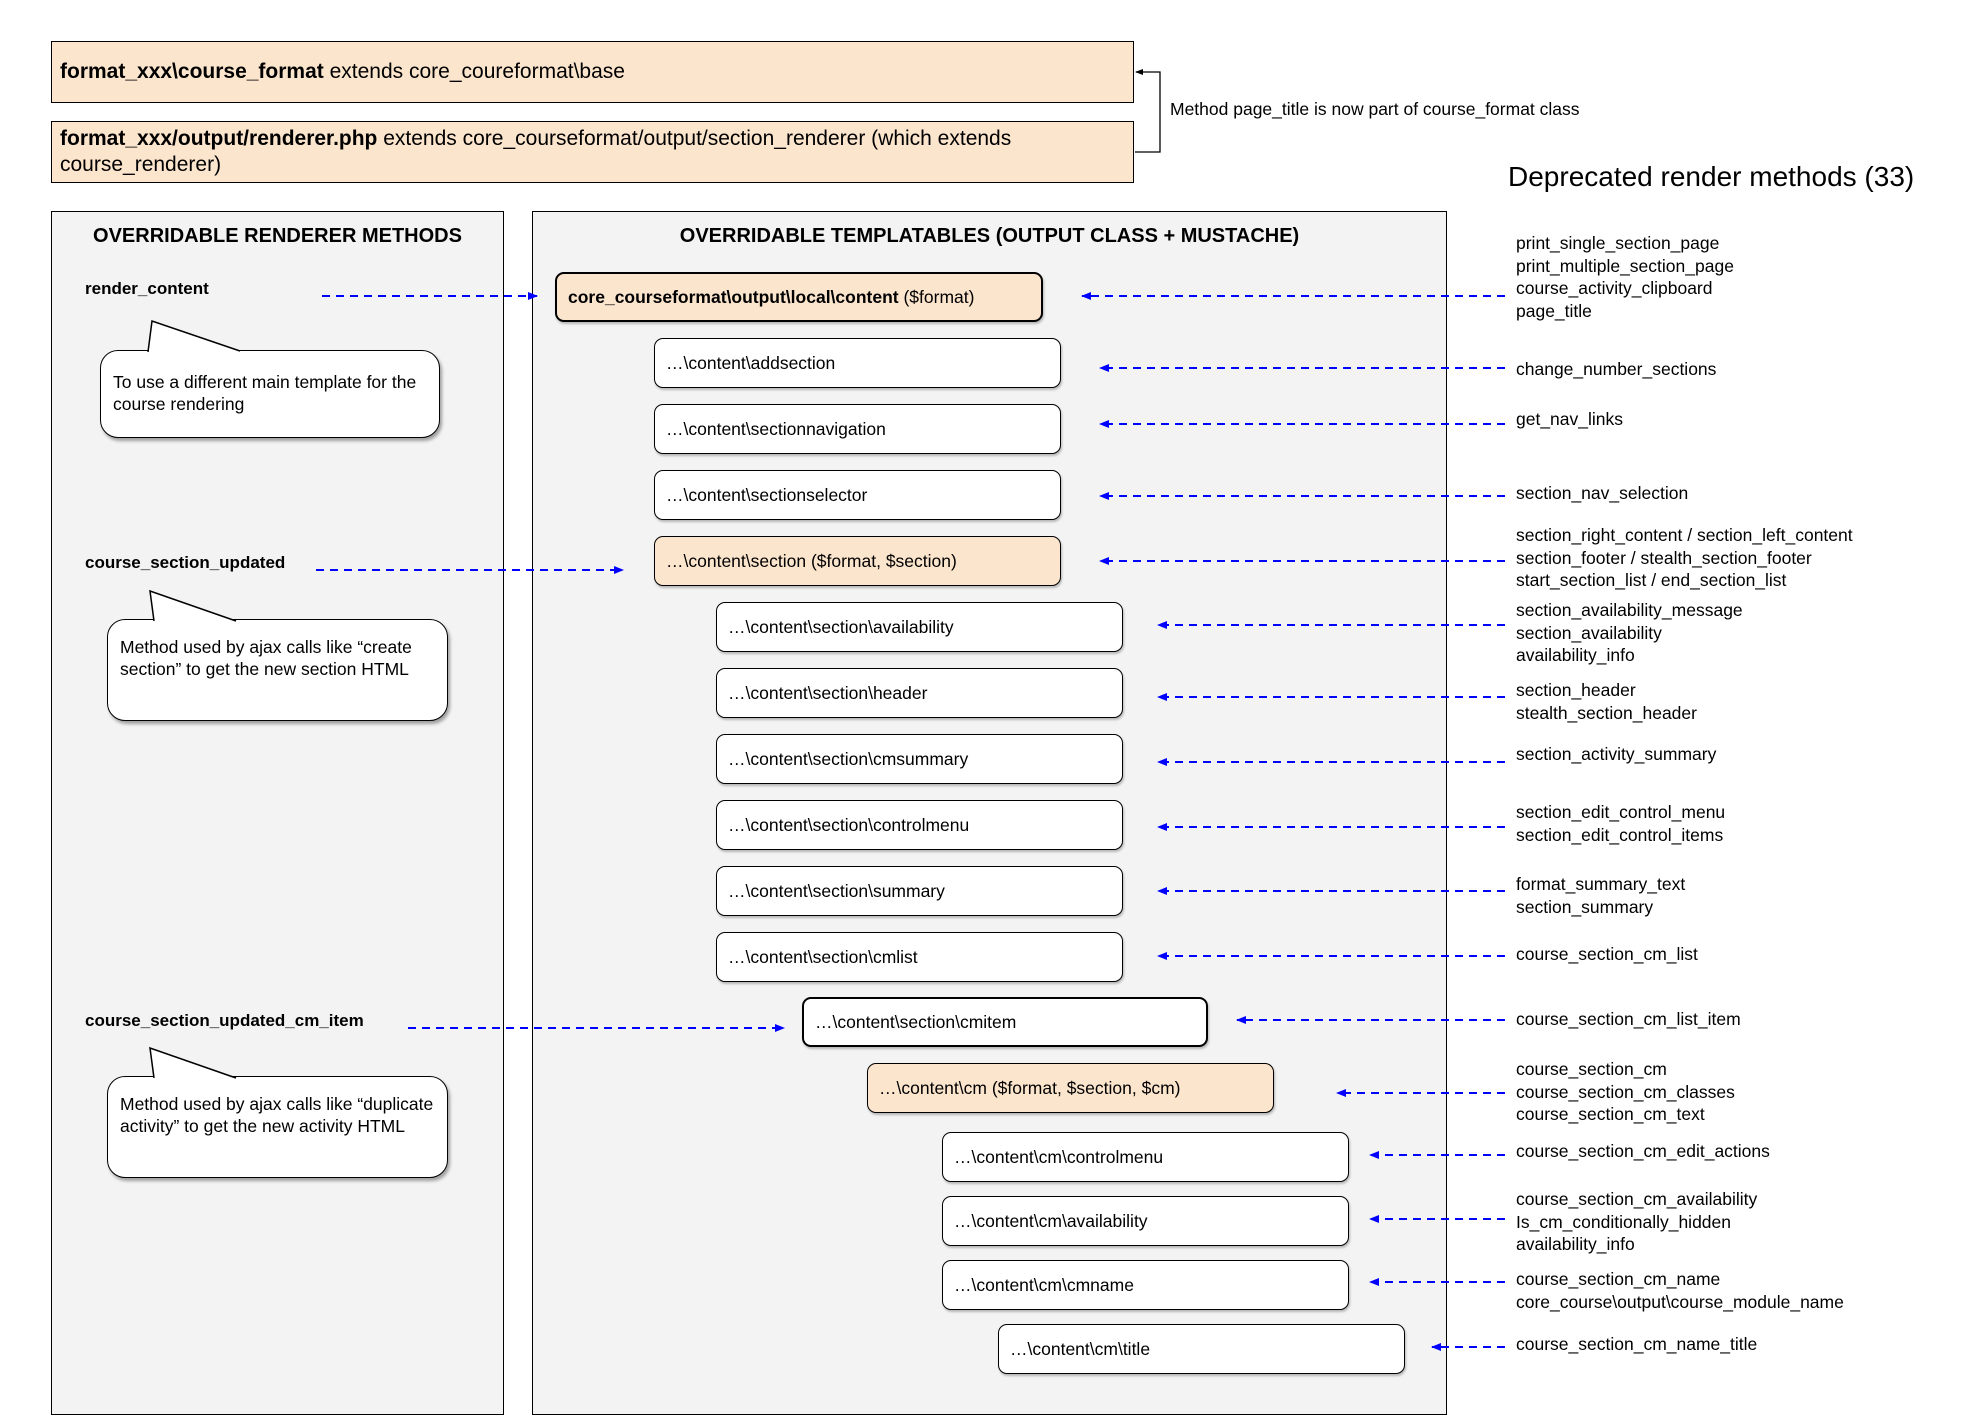  I want to click on callout-tails, so click(194, 699).